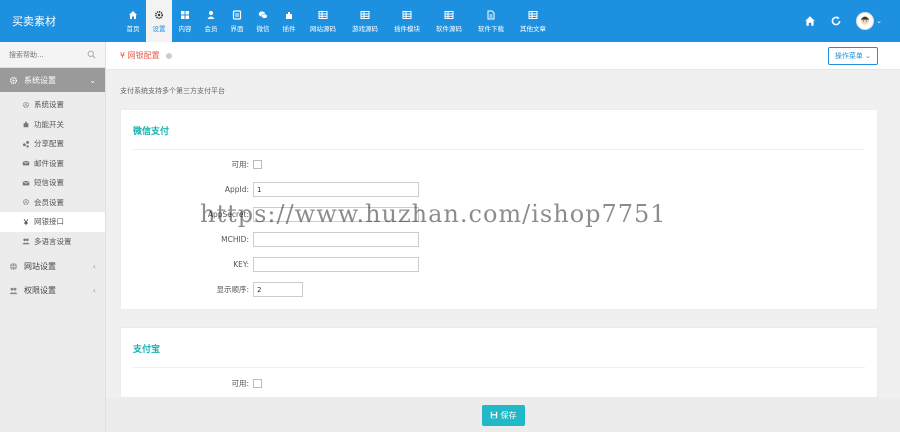 Image resolution: width=900 pixels, height=432 pixels. I want to click on nav-plugin-module: 插件模块, so click(407, 21).